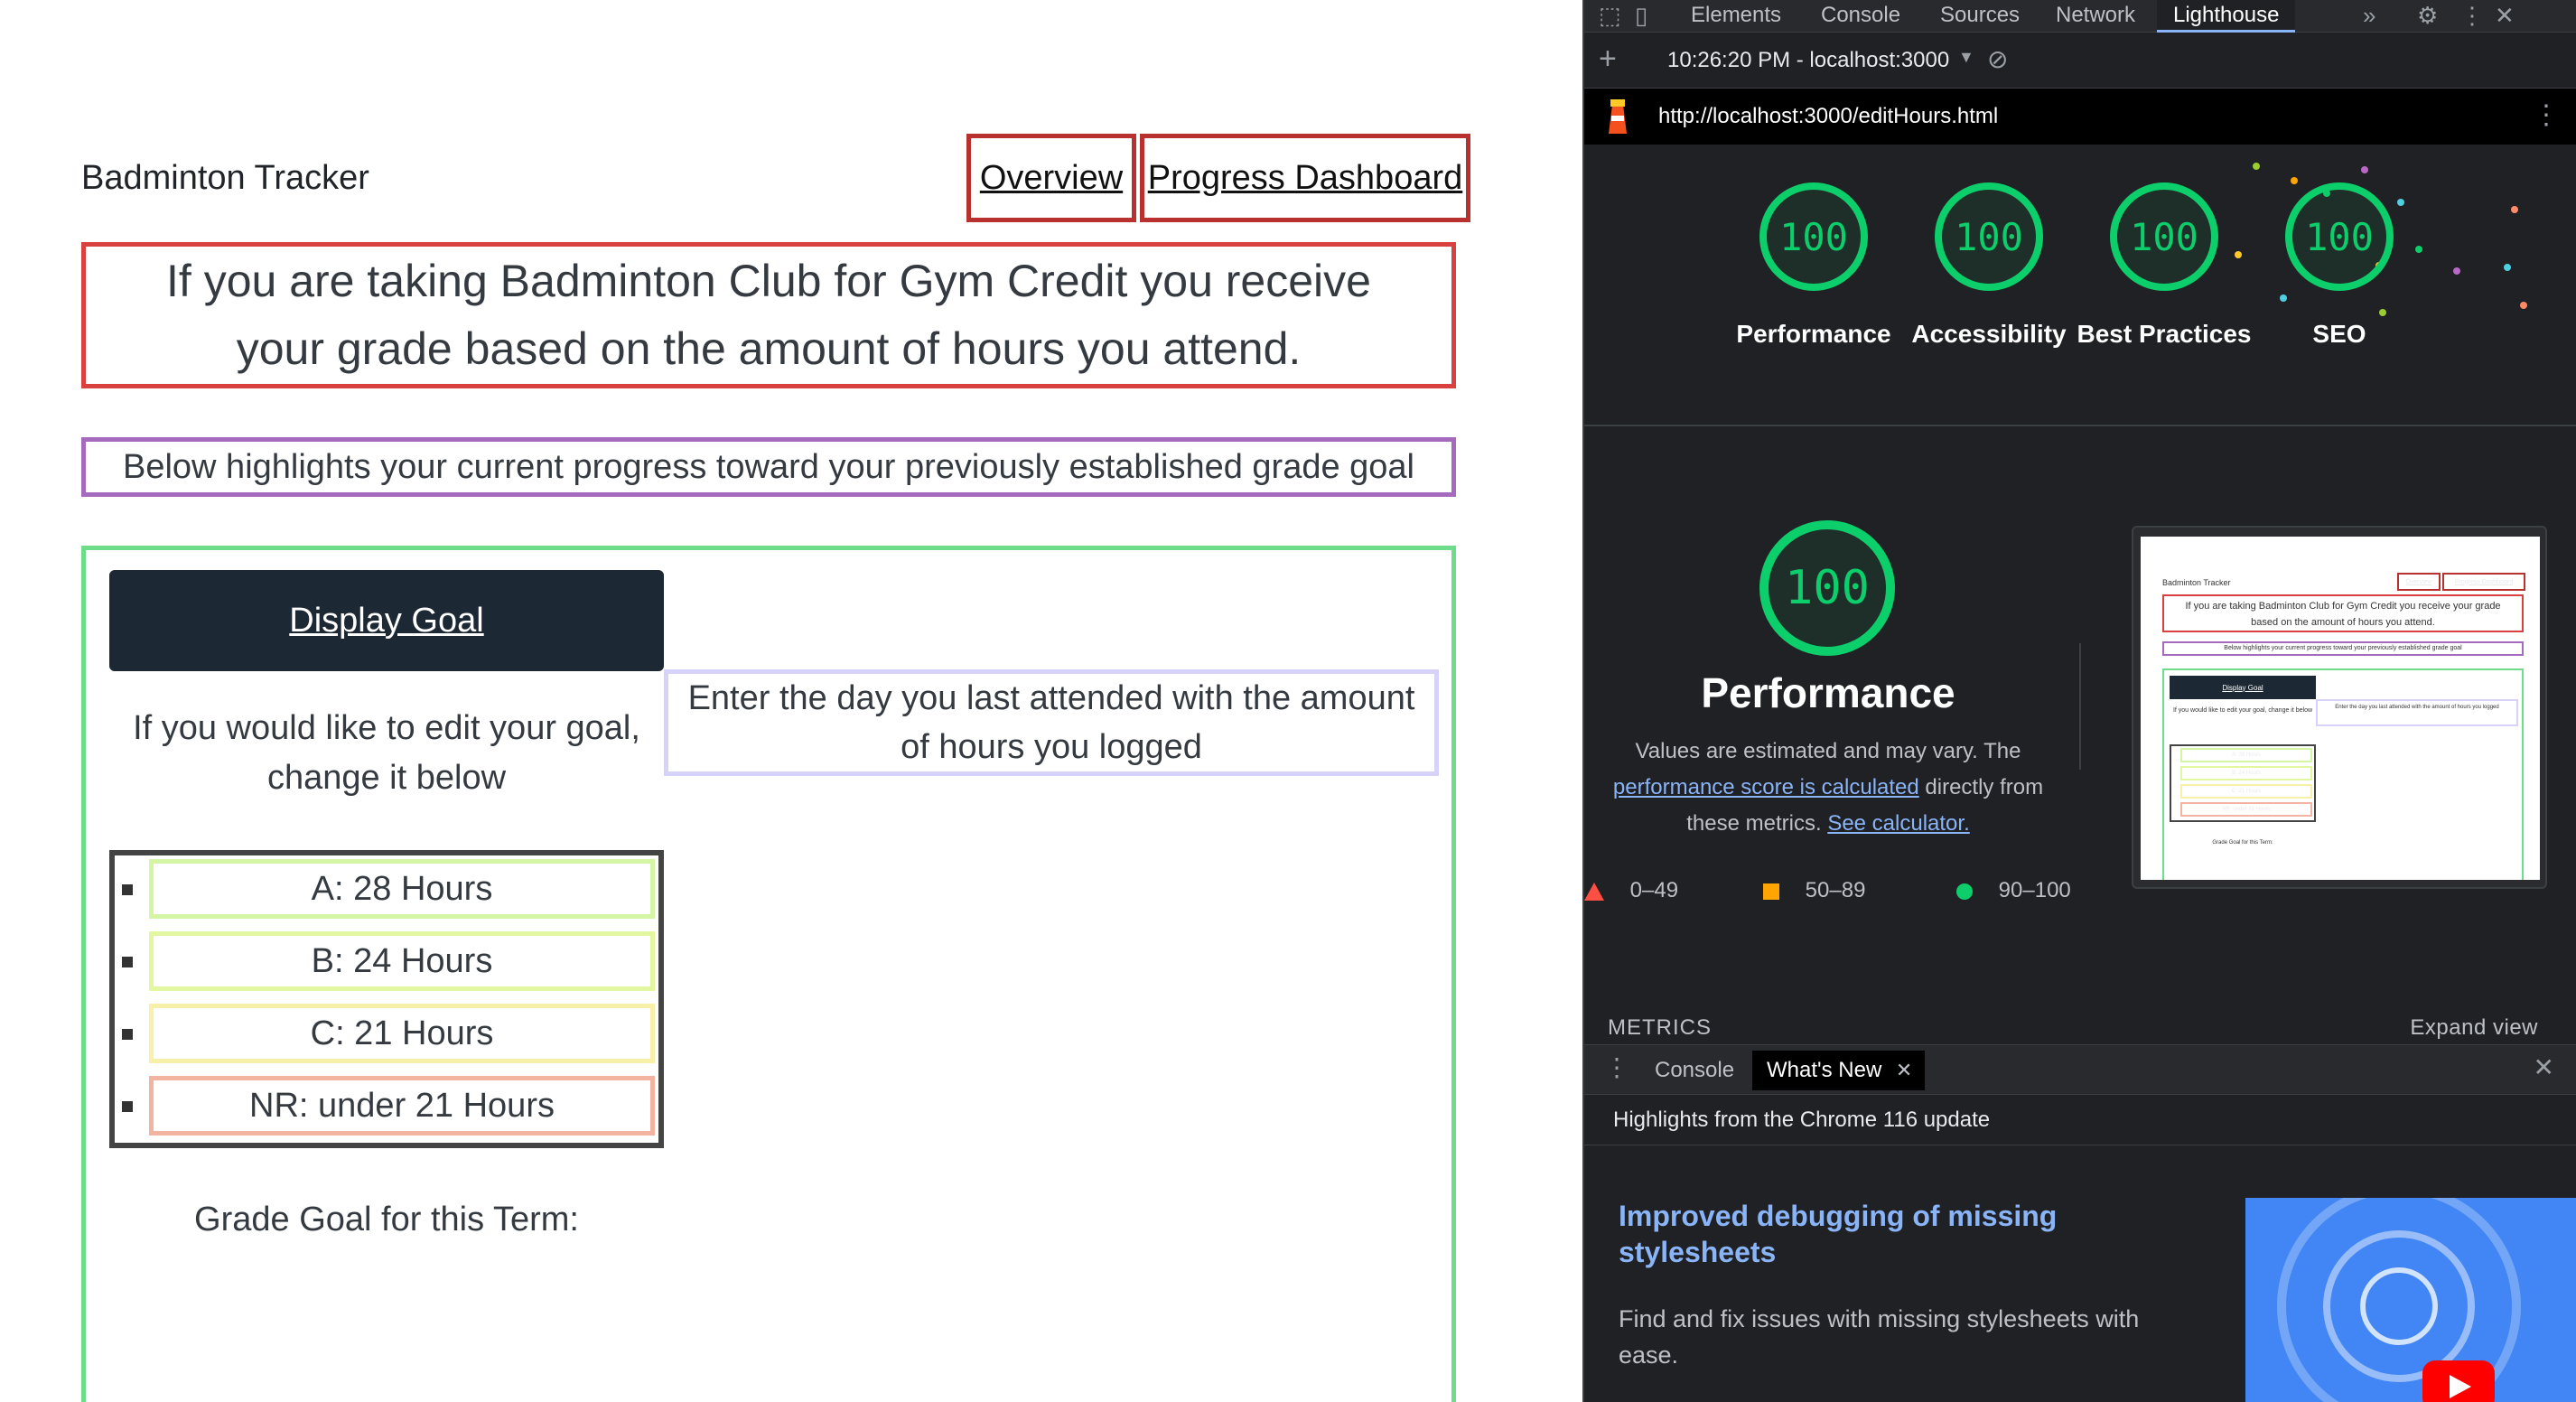 The image size is (2576, 1402). What do you see at coordinates (1654, 890) in the screenshot?
I see `legend-fail-label: 0–49` at bounding box center [1654, 890].